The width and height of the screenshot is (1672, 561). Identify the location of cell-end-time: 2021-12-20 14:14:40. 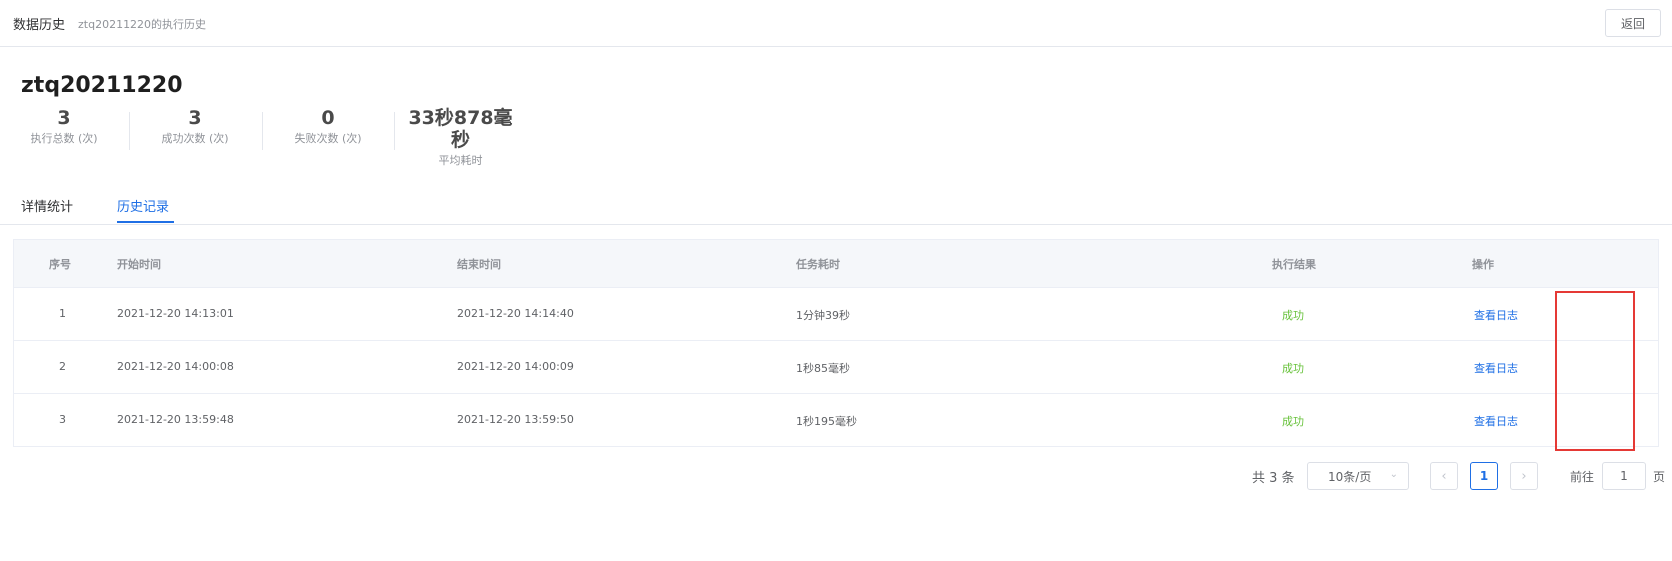
(515, 313).